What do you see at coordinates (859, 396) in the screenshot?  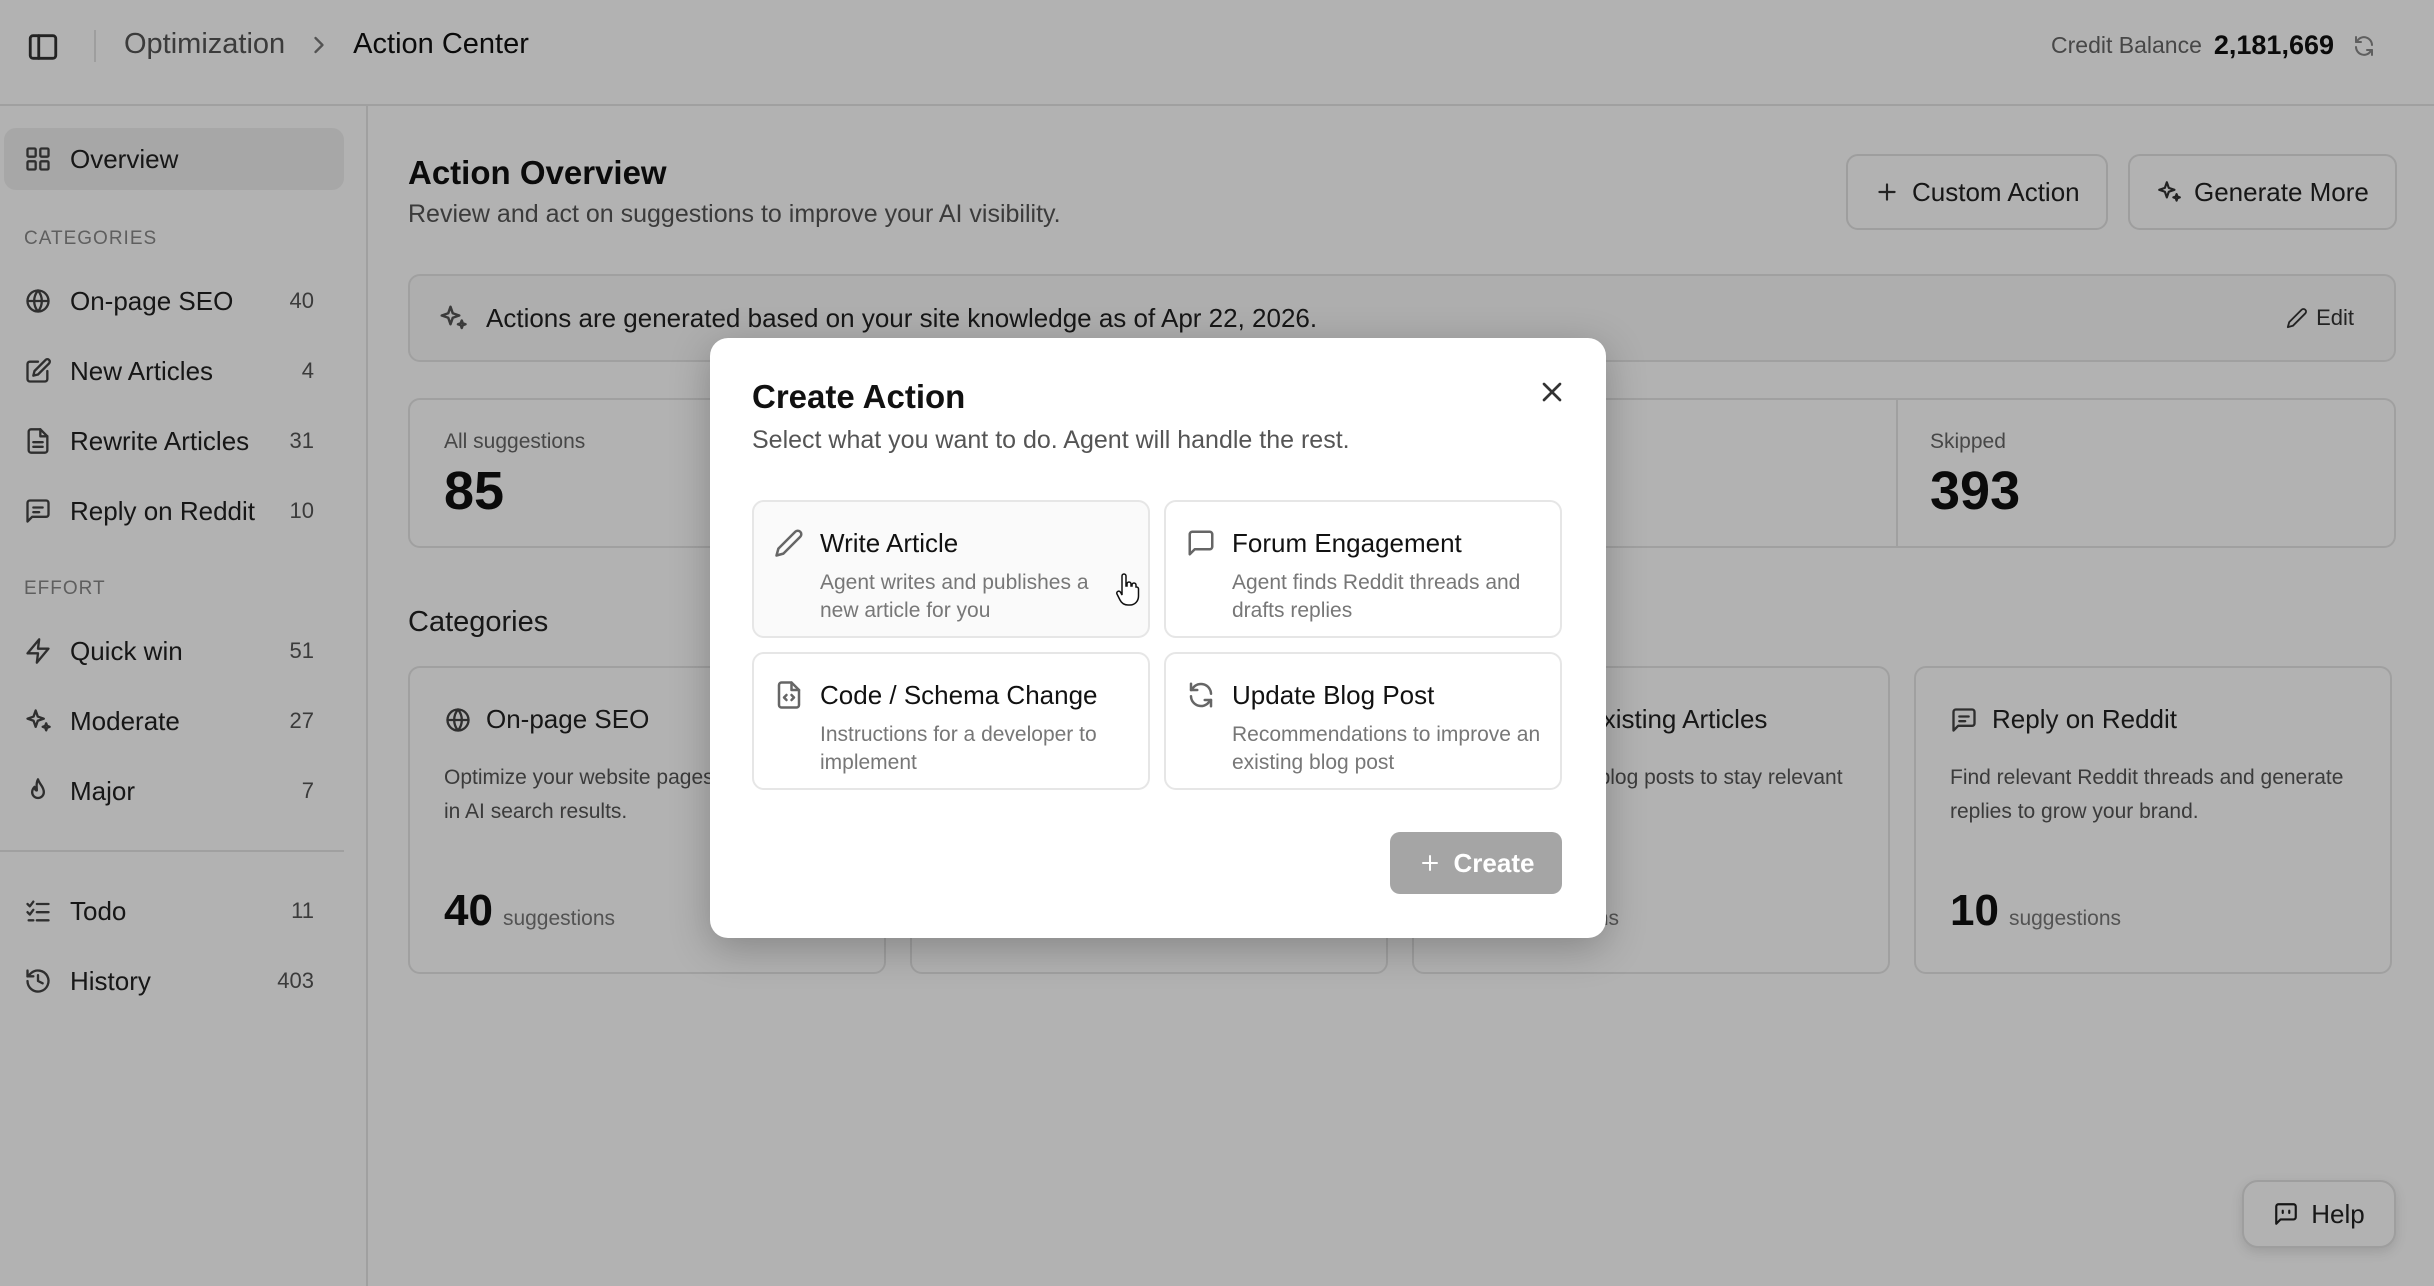 I see `modal-title: Create Action` at bounding box center [859, 396].